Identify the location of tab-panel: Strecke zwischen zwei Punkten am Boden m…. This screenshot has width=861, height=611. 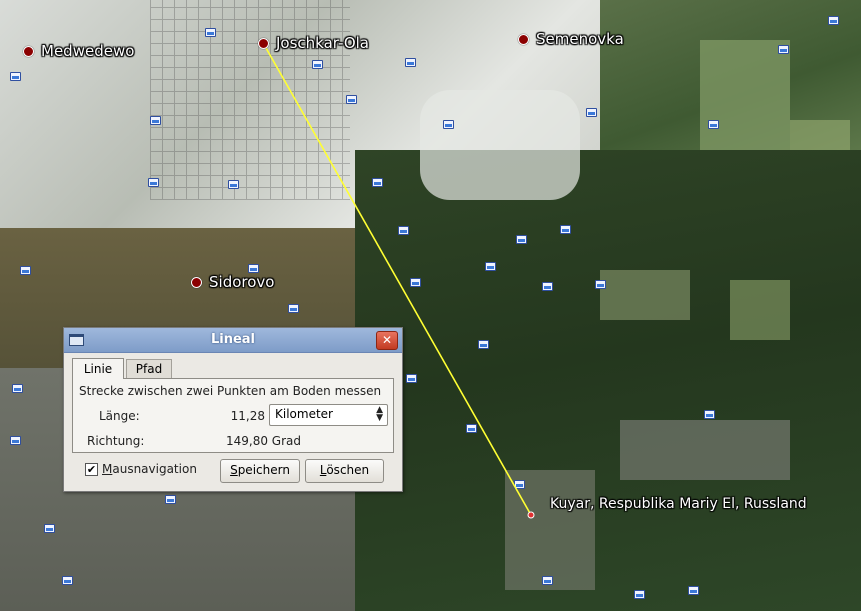
(233, 415).